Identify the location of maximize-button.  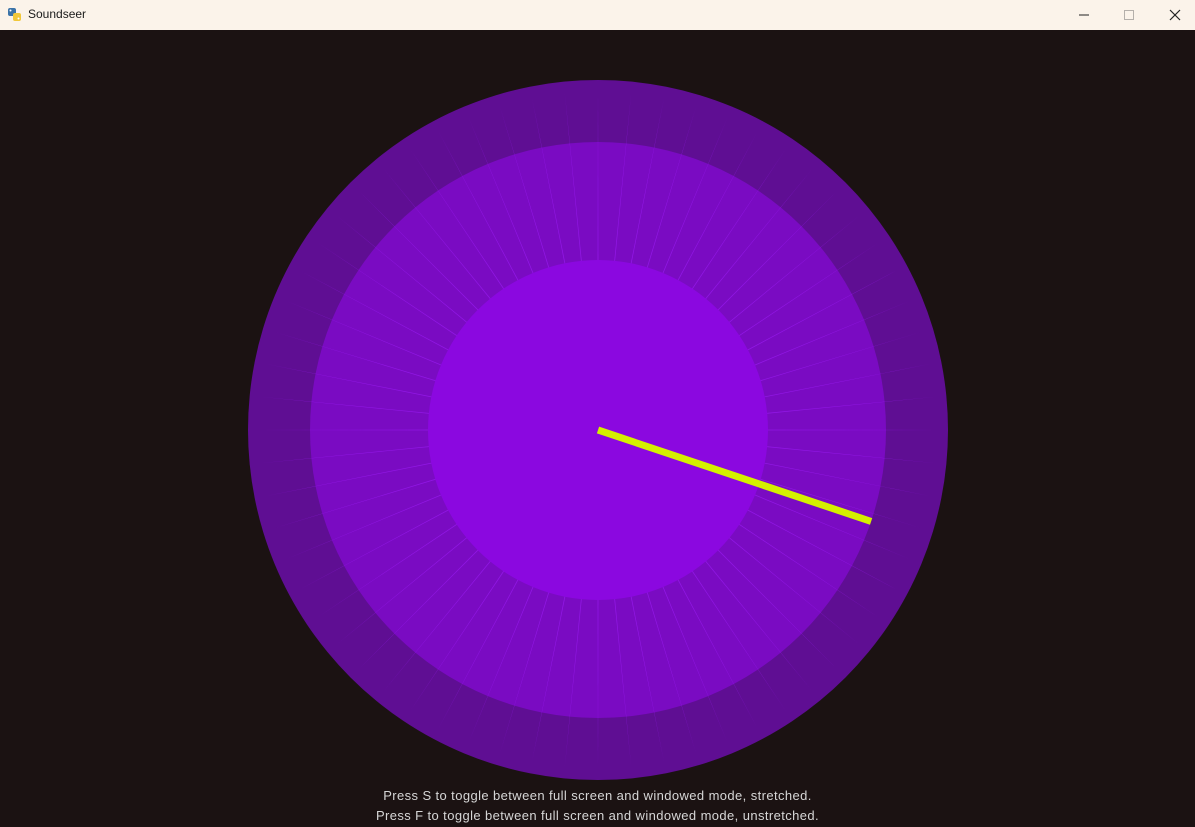
(1129, 15).